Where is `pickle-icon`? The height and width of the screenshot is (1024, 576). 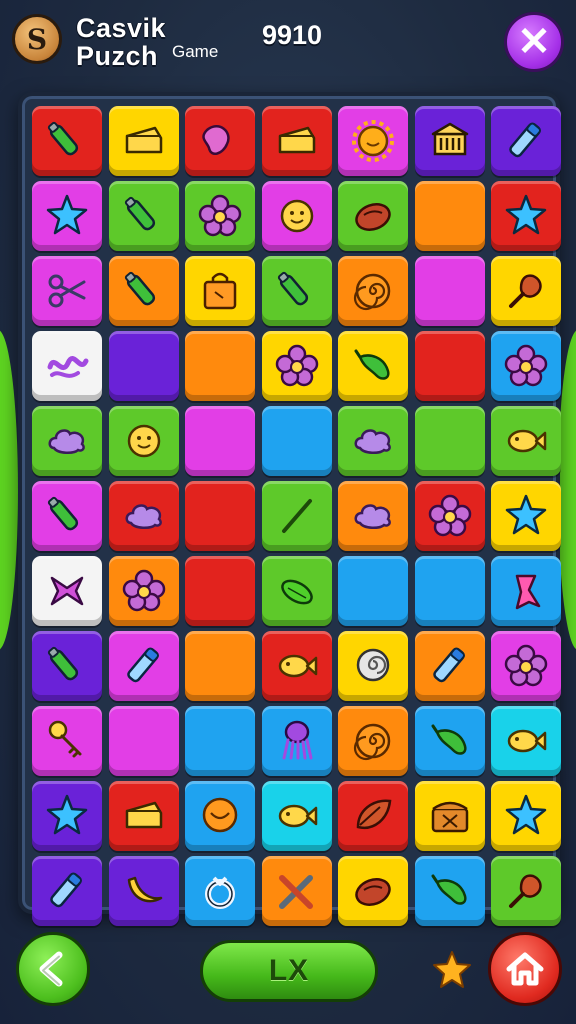
pickle-icon is located at coordinates (296, 592).